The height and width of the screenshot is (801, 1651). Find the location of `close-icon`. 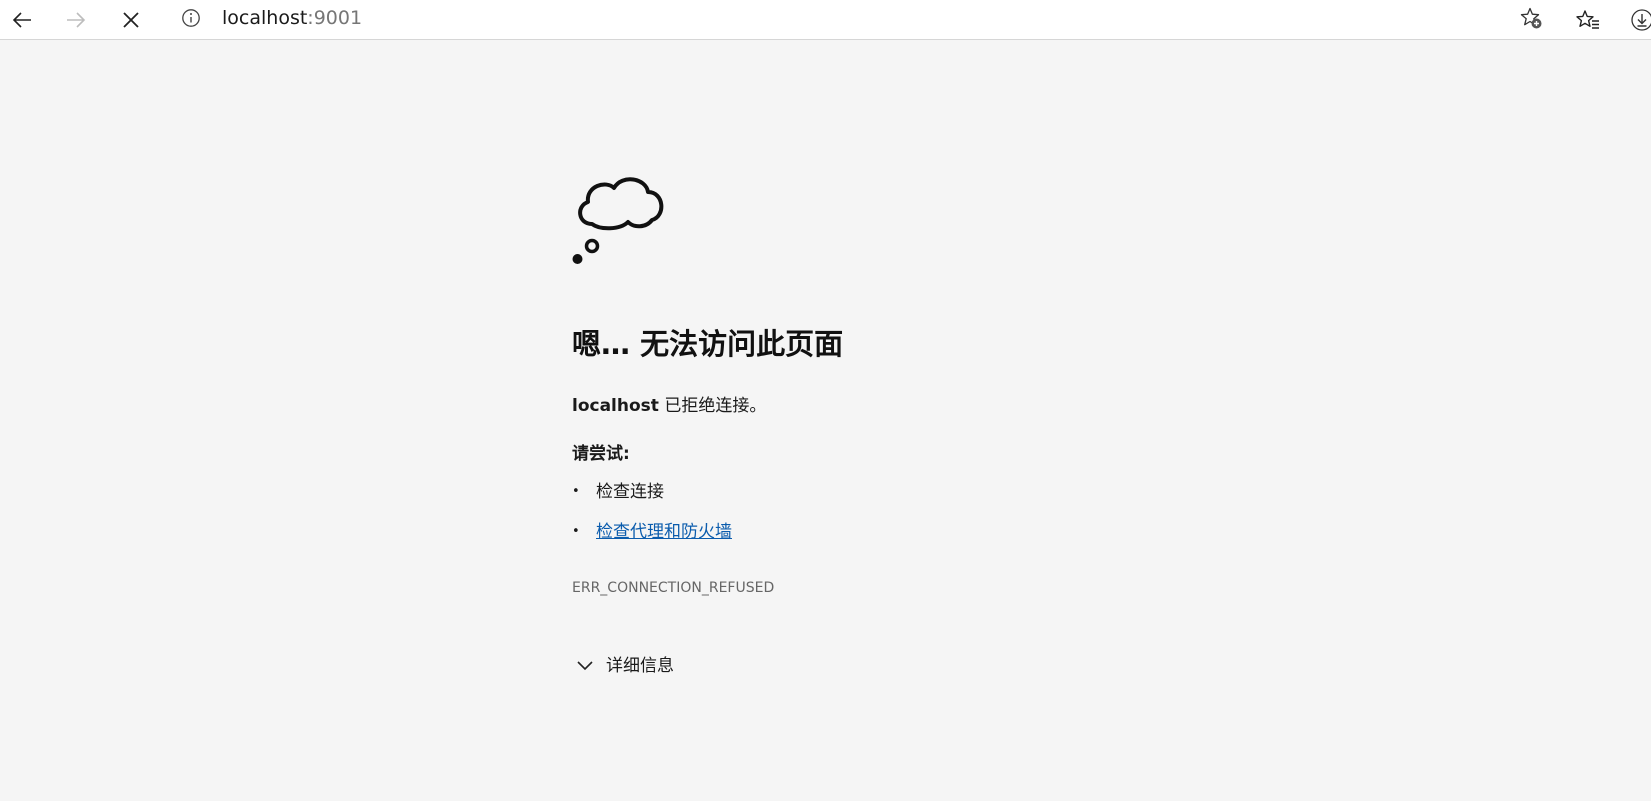

close-icon is located at coordinates (131, 20).